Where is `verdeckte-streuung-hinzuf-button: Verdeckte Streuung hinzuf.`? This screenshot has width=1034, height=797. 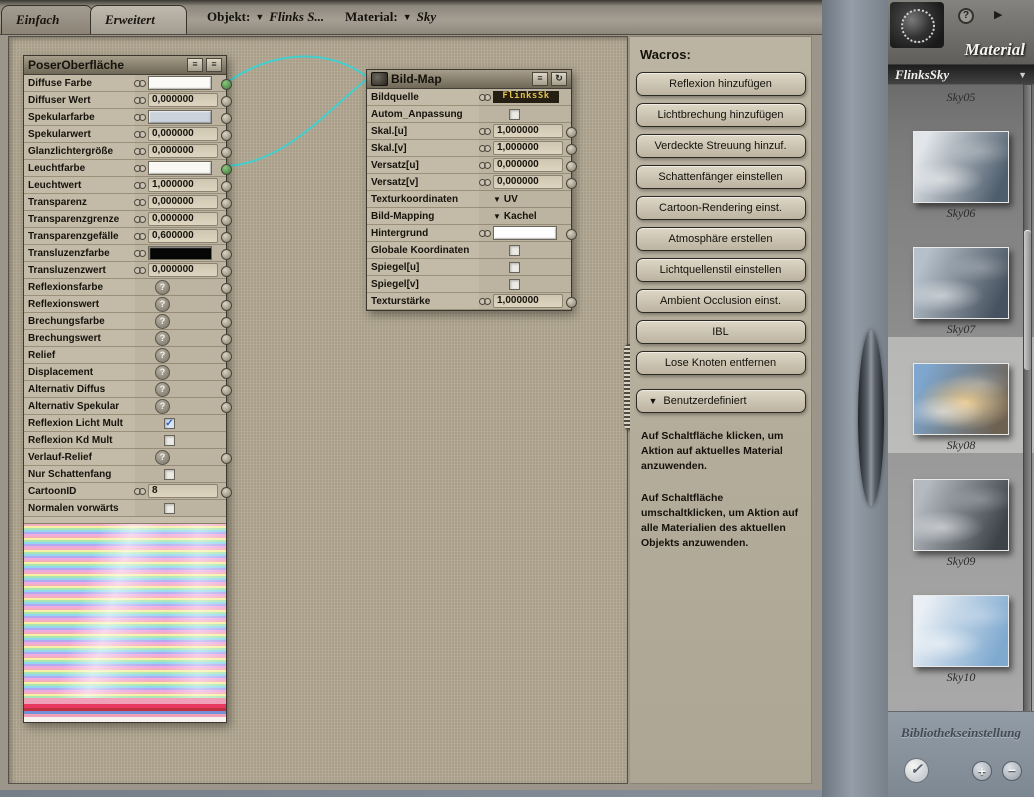
verdeckte-streuung-hinzuf-button: Verdeckte Streuung hinzuf. is located at coordinates (720, 146).